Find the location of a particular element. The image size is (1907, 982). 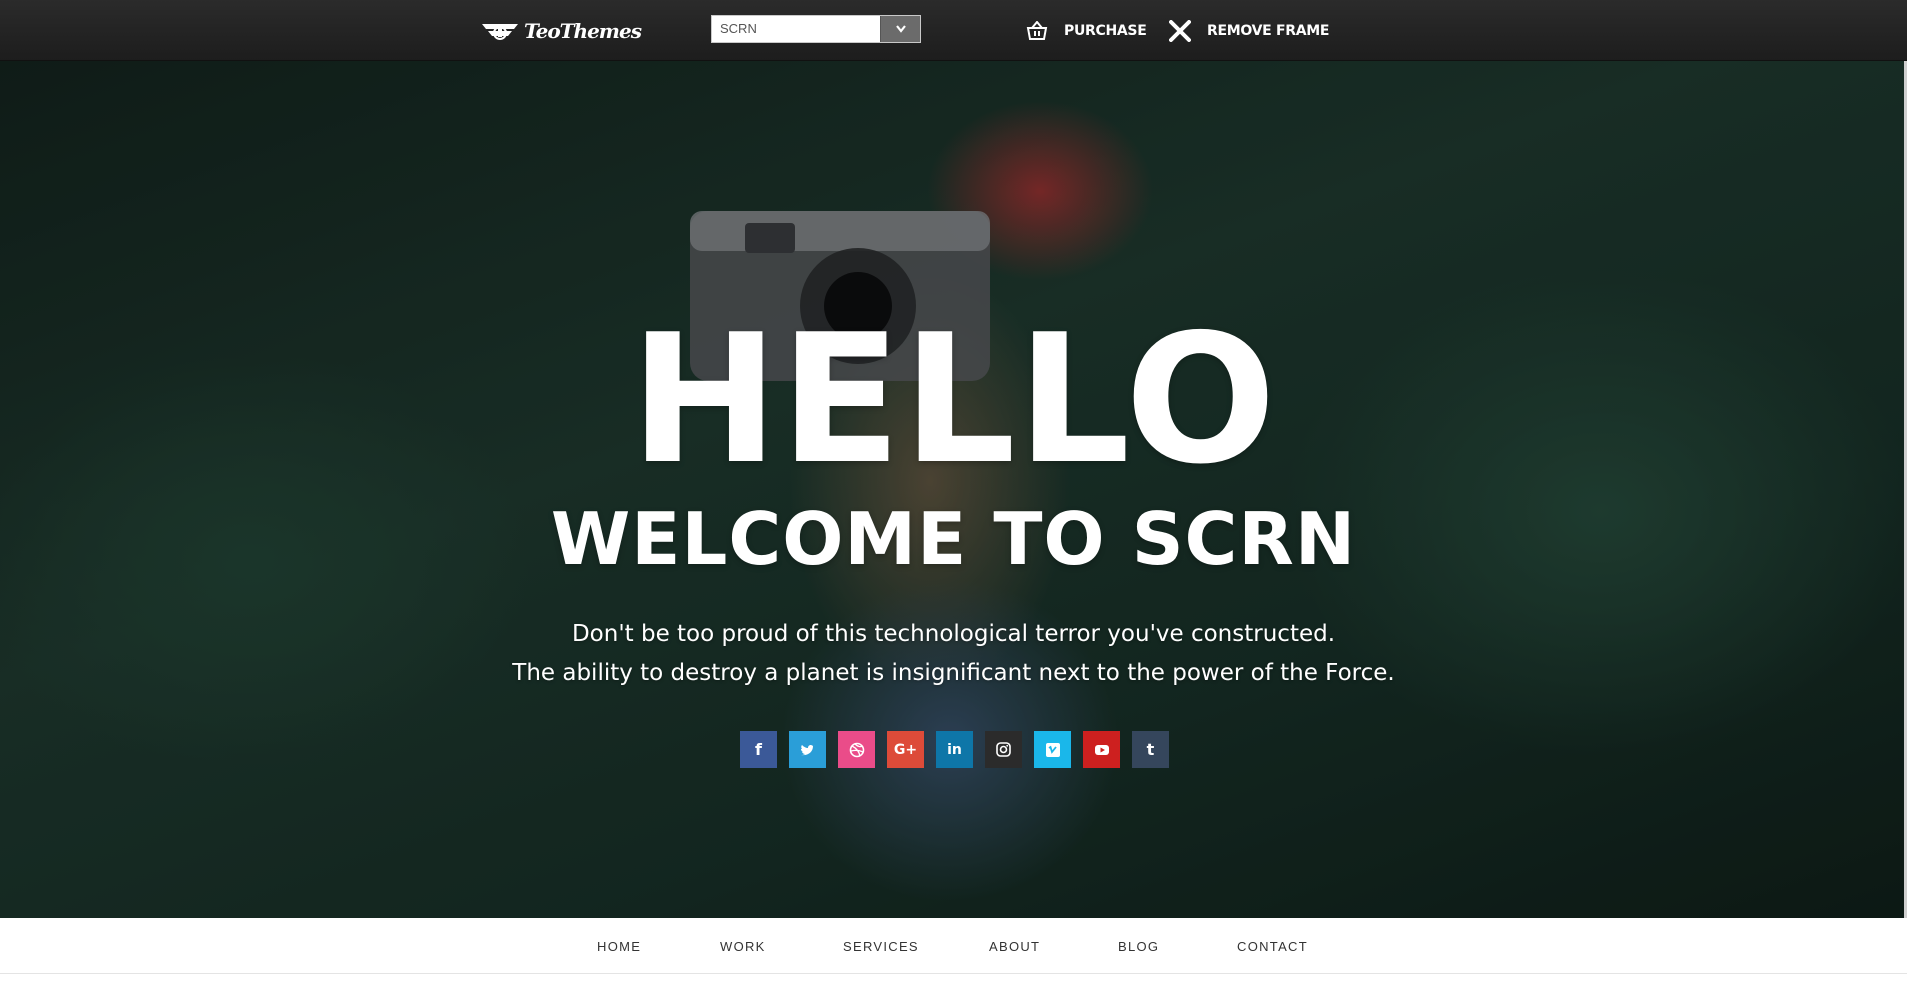

tumblr-link: t is located at coordinates (1150, 749).